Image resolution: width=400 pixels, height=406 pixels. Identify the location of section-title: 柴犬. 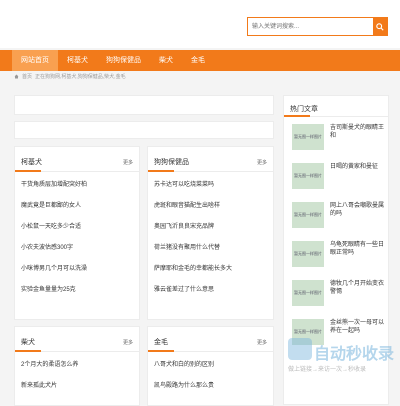
(28, 342).